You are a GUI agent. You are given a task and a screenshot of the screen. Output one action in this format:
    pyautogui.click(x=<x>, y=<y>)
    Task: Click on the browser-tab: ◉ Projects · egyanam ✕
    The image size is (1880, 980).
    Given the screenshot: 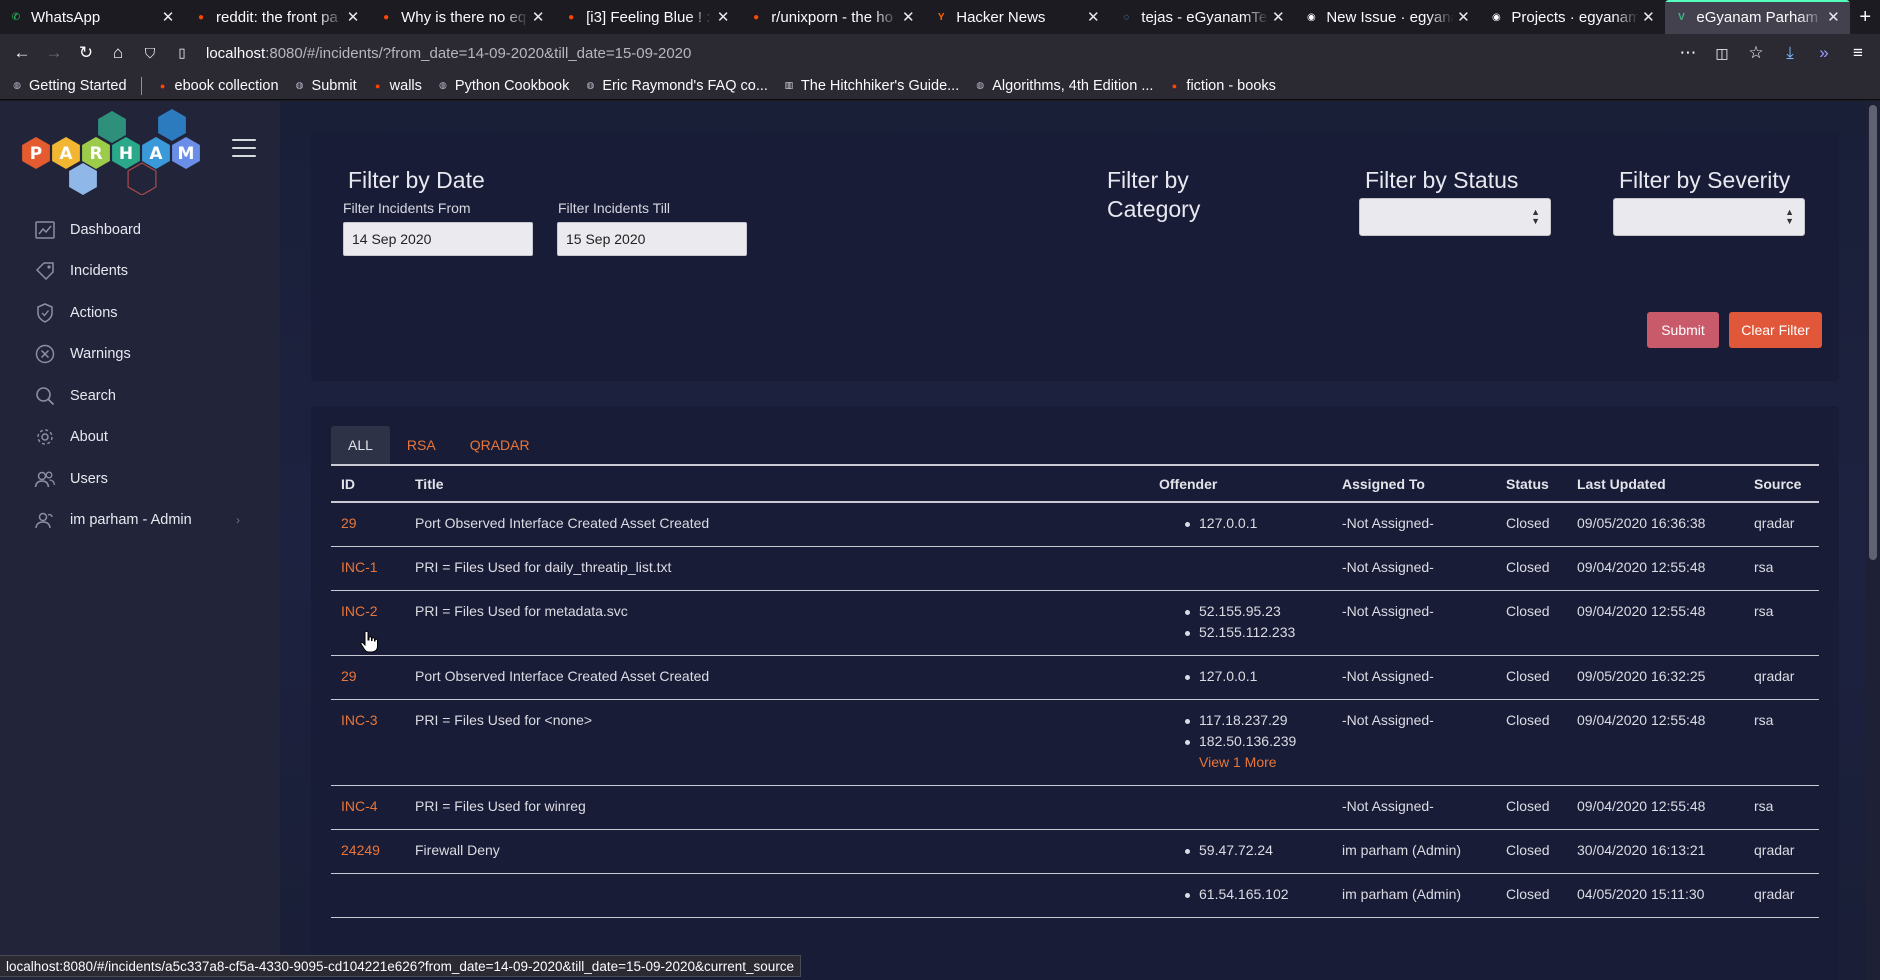 What is the action you would take?
    pyautogui.click(x=1572, y=17)
    